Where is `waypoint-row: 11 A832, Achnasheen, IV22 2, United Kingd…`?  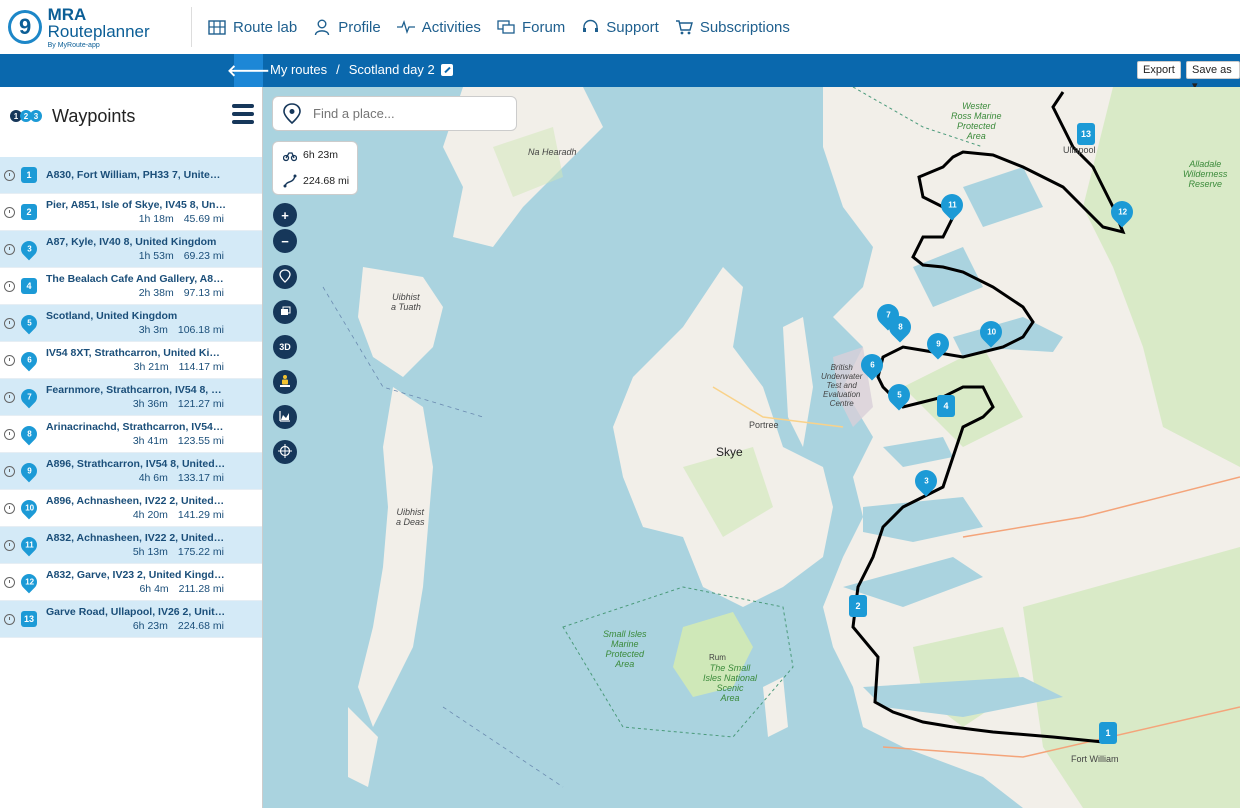
waypoint-row: 11 A832, Achnasheen, IV22 2, United Kingd… is located at coordinates (131, 545).